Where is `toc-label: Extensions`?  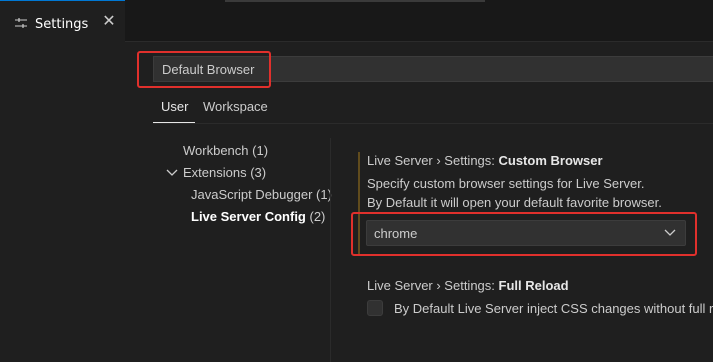
toc-label: Extensions is located at coordinates (215, 172).